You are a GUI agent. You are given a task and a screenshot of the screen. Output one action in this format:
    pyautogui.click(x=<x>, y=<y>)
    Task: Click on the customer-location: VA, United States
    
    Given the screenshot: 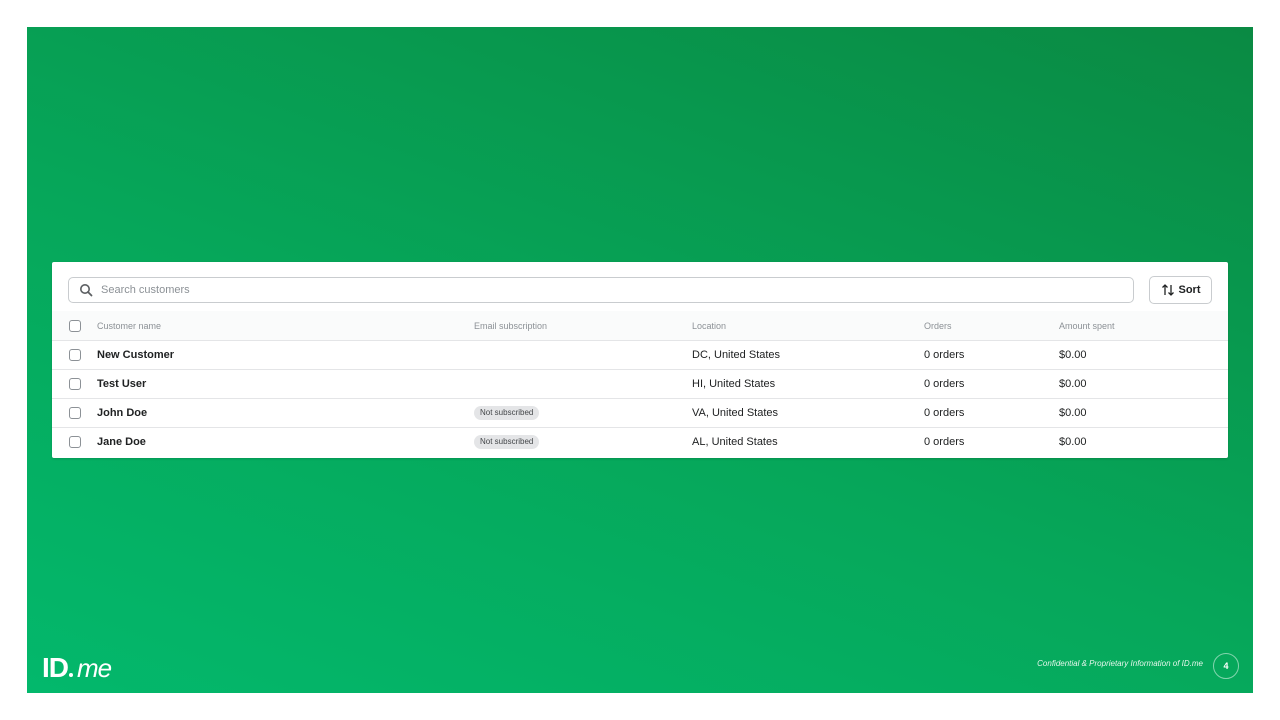 What is the action you would take?
    pyautogui.click(x=735, y=413)
    